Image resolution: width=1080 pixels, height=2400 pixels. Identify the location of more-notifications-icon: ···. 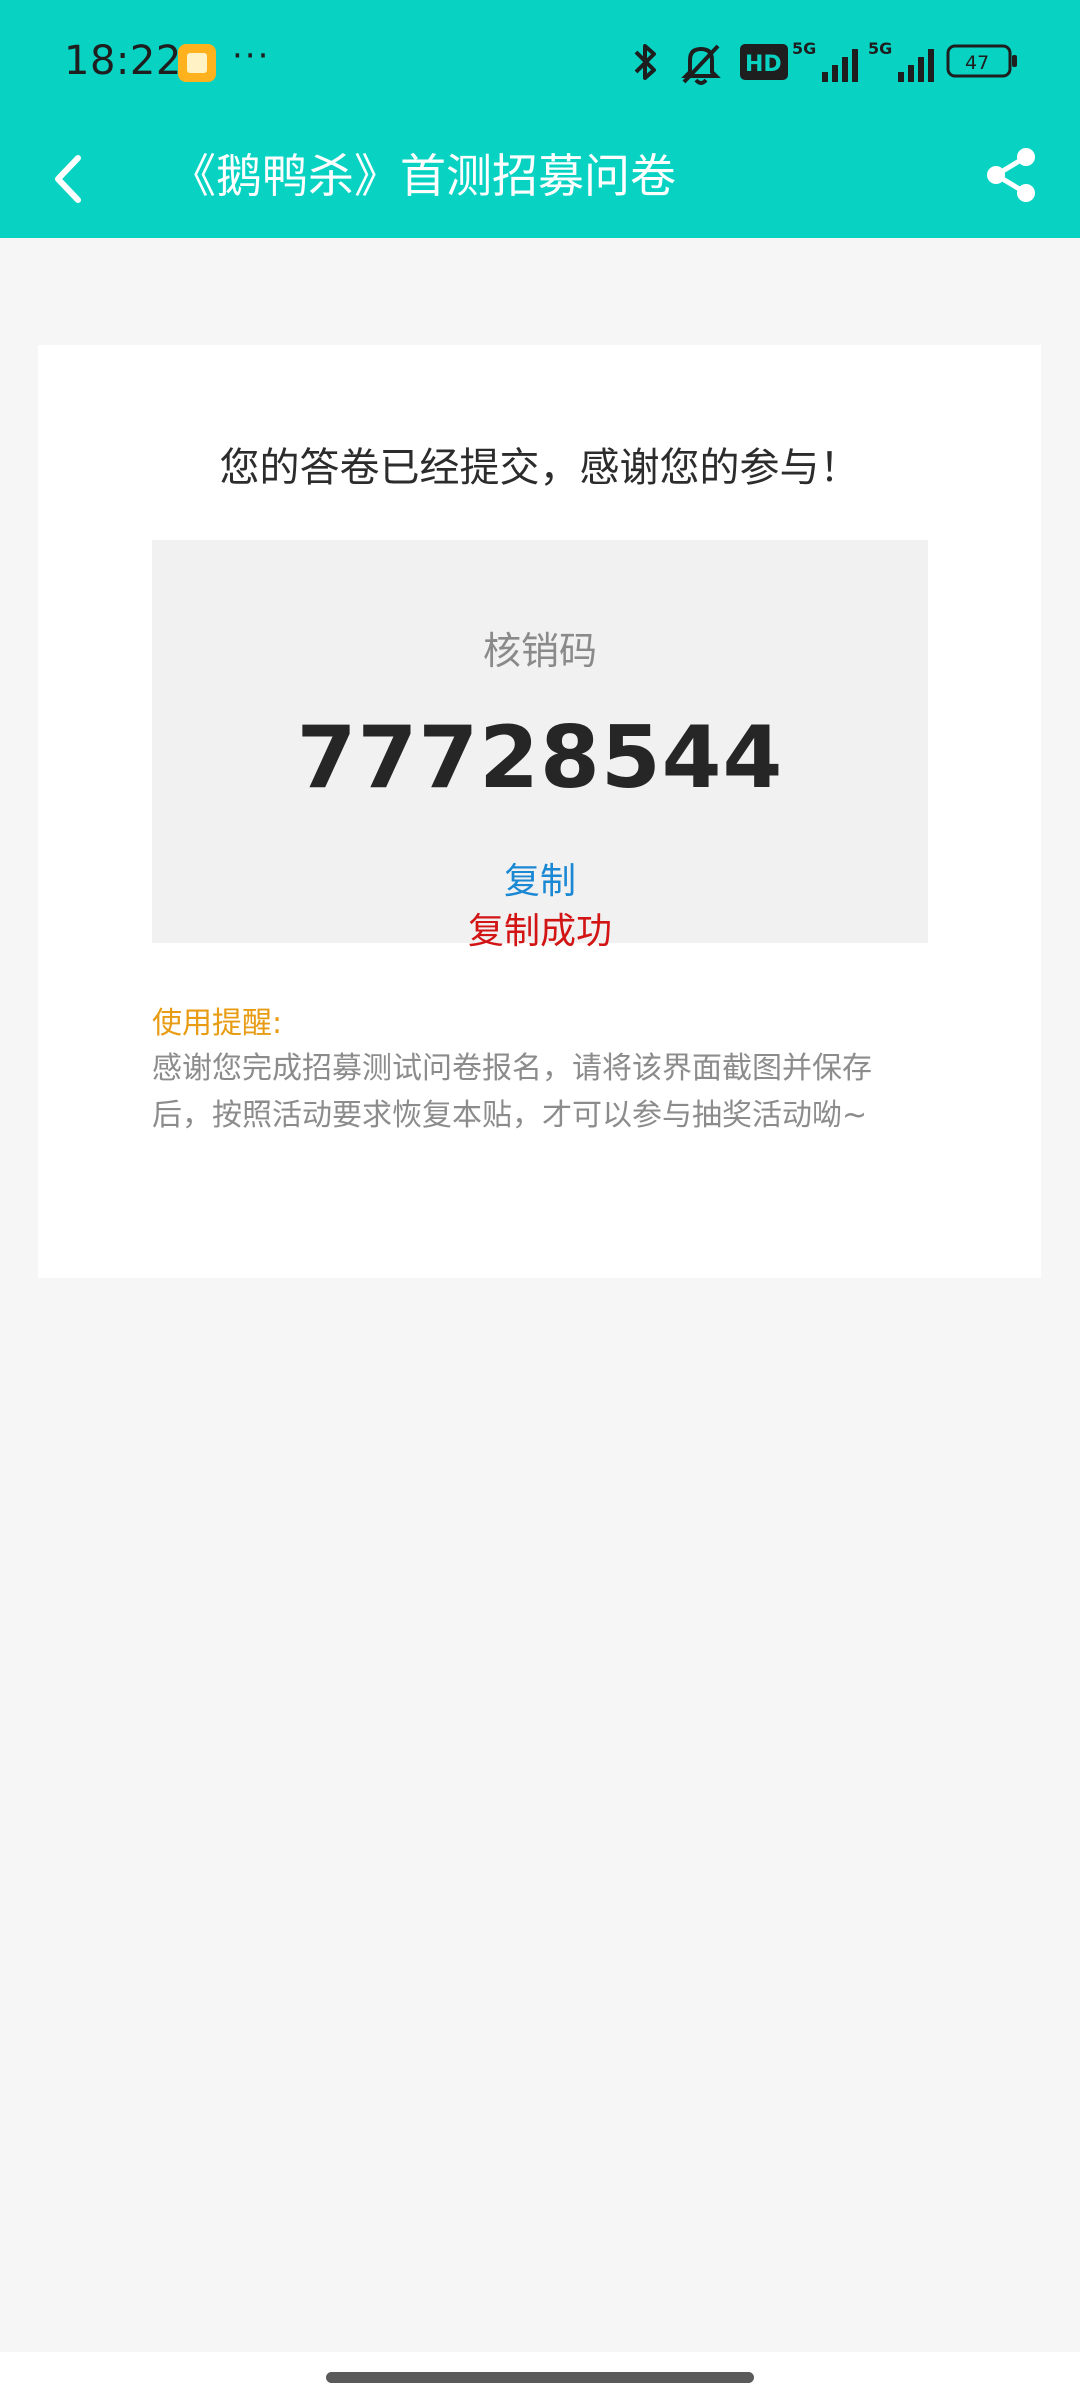
(251, 56).